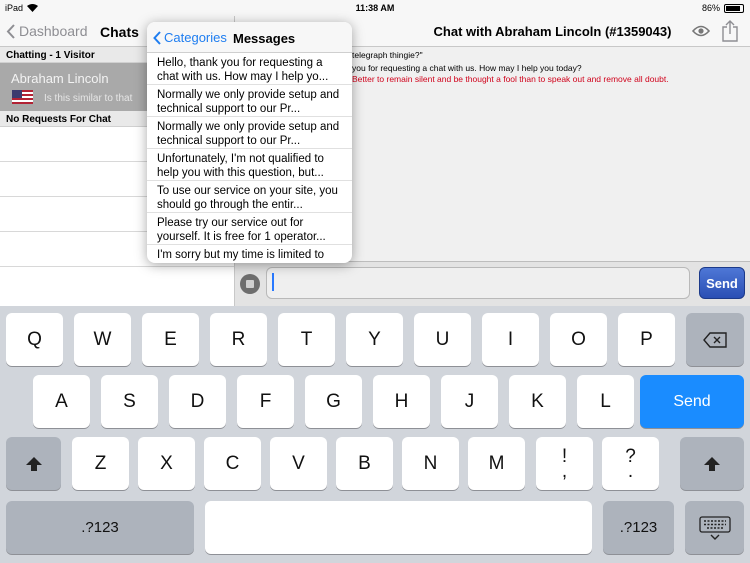 The image size is (750, 563). What do you see at coordinates (273, 282) in the screenshot?
I see `text-caret` at bounding box center [273, 282].